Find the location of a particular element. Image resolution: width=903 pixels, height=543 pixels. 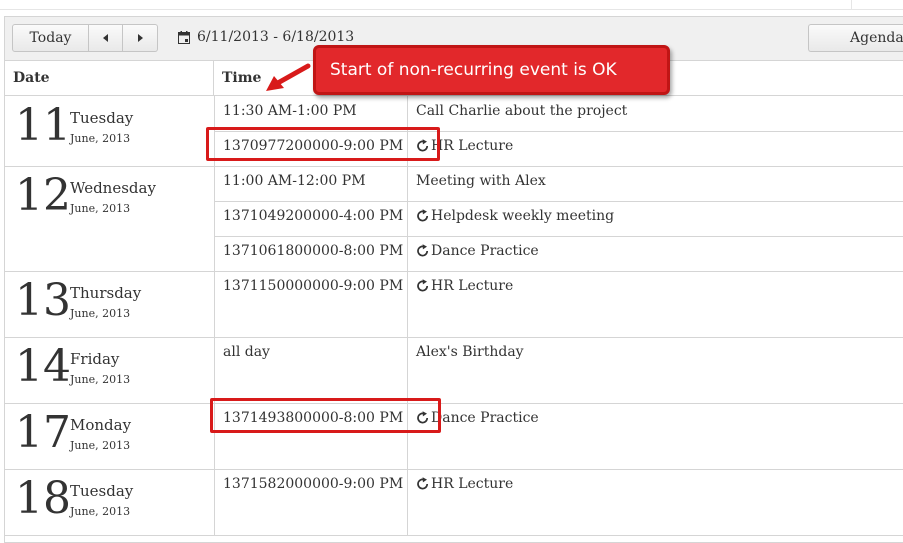

event-title: Meeting with Alex is located at coordinates (481, 181).